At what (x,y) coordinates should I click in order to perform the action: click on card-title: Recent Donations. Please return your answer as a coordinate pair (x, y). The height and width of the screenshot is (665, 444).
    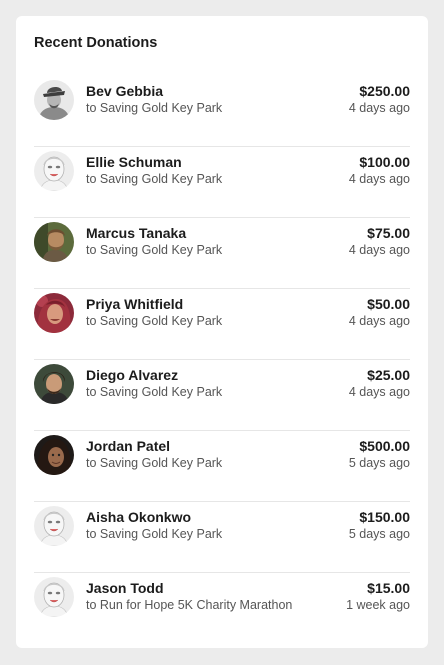
    Looking at the image, I should click on (96, 43).